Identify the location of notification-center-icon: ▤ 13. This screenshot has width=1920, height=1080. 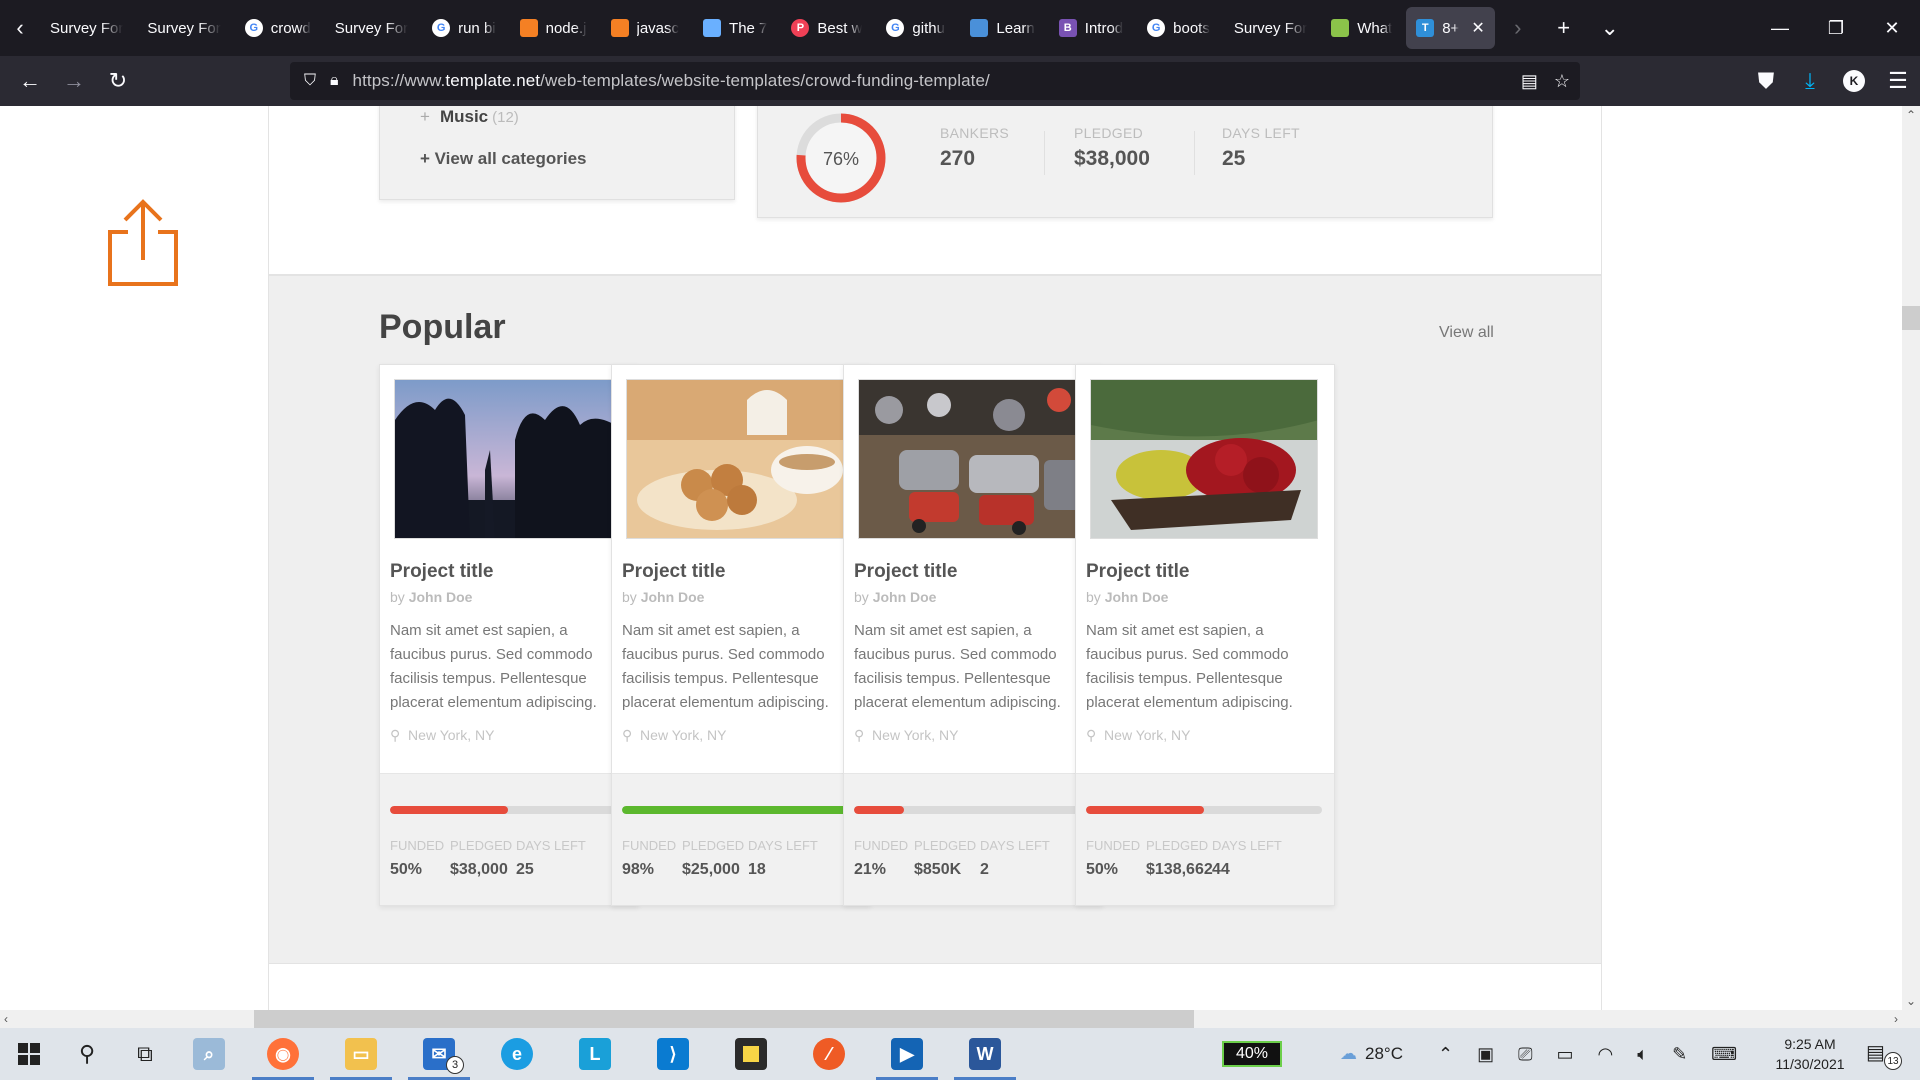
(1884, 1055).